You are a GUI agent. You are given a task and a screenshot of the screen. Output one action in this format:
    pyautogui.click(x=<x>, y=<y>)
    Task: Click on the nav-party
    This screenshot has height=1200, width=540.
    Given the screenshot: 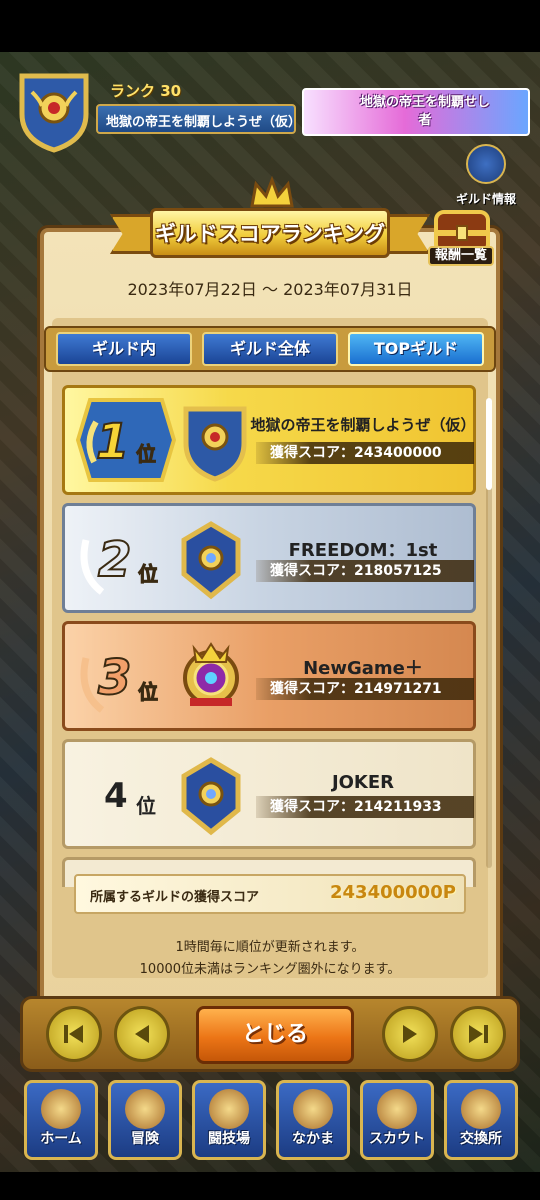 What is the action you would take?
    pyautogui.click(x=313, y=1120)
    